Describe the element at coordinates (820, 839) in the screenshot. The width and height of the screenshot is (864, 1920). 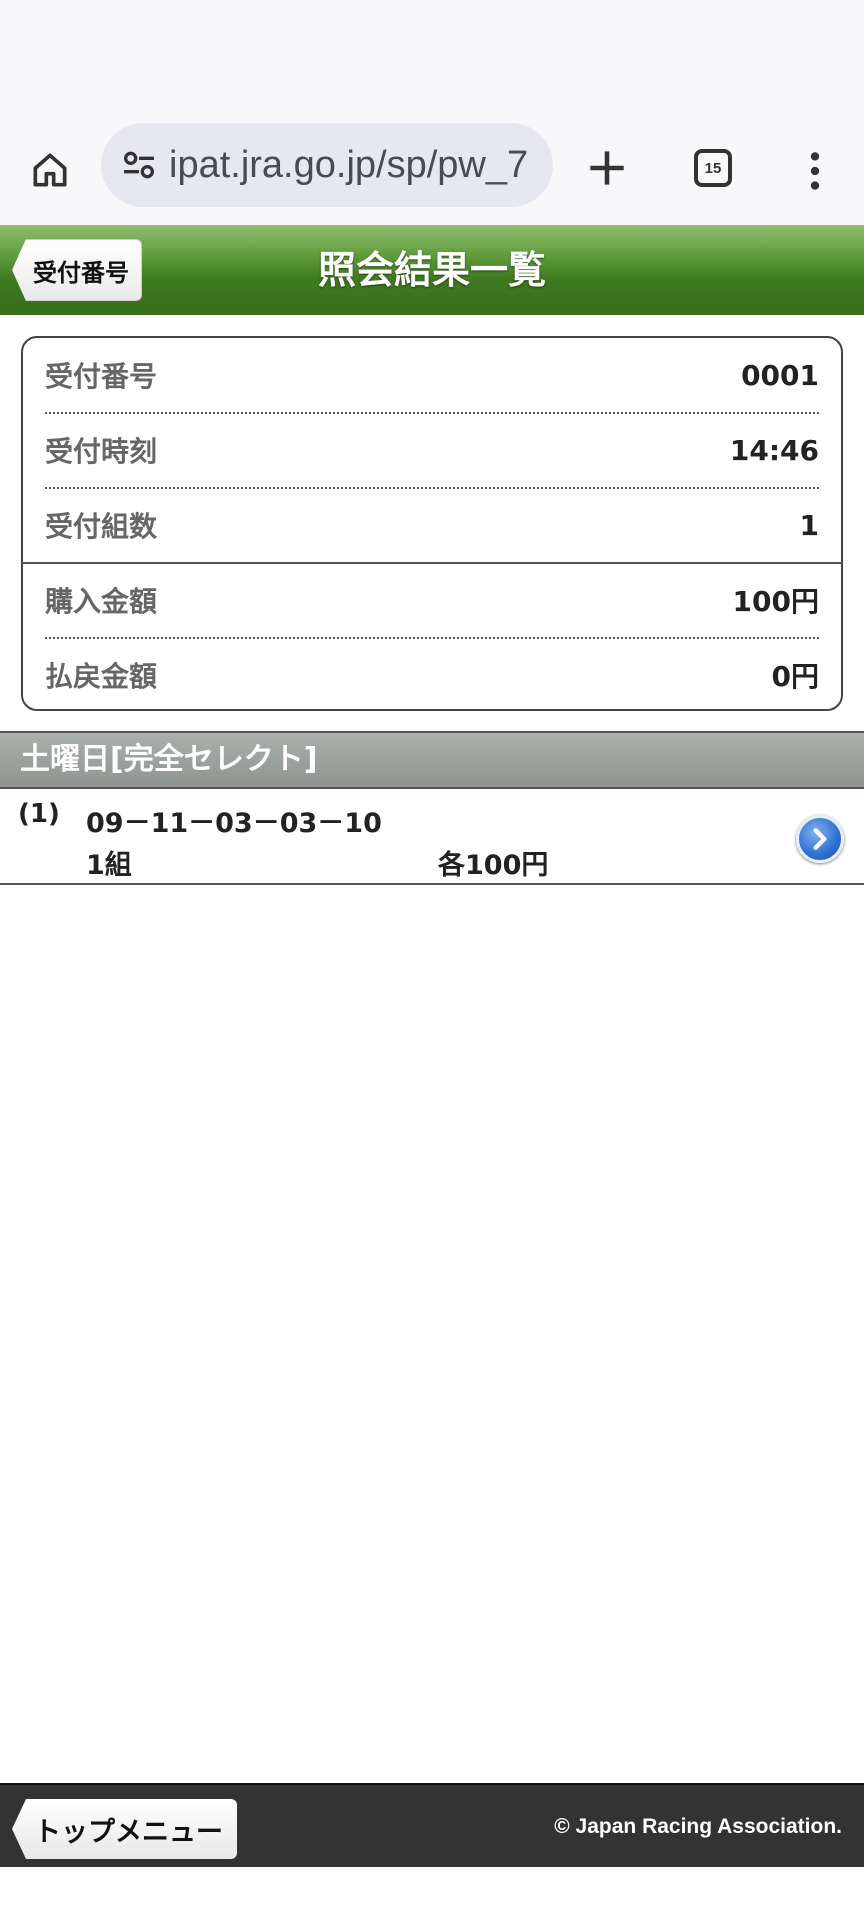
I see `chevron-right-icon` at that location.